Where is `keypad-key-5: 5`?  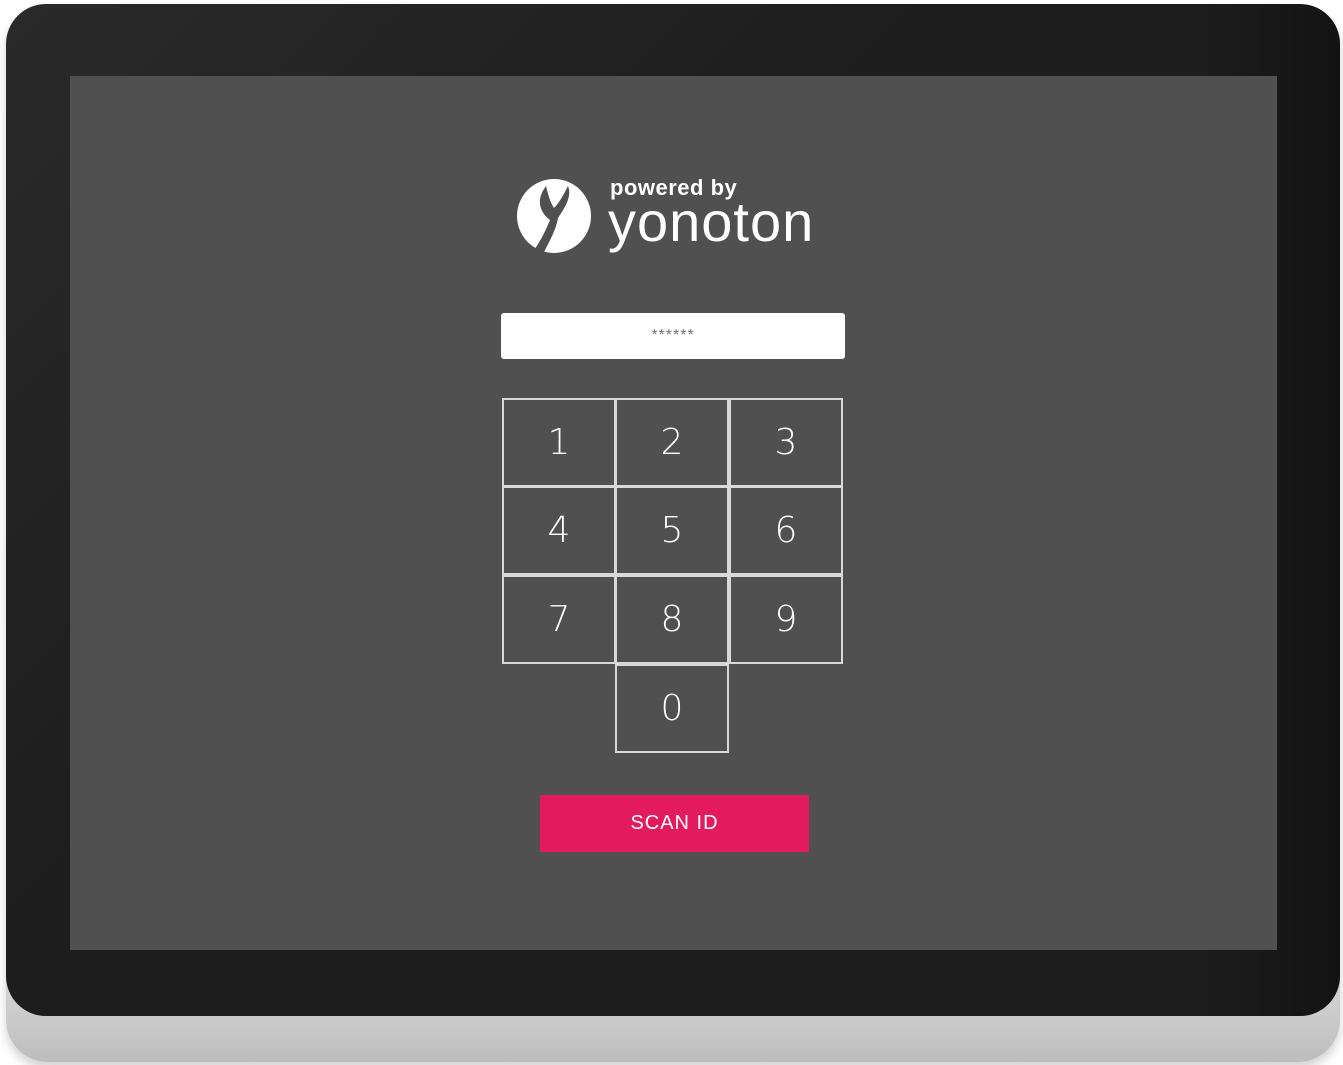 keypad-key-5: 5 is located at coordinates (672, 530).